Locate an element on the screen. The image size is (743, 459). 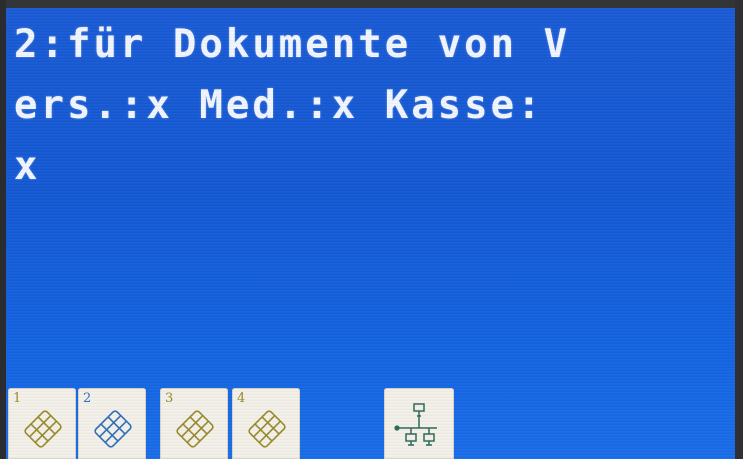
card-slot-1-button: 1 is located at coordinates (42, 423).